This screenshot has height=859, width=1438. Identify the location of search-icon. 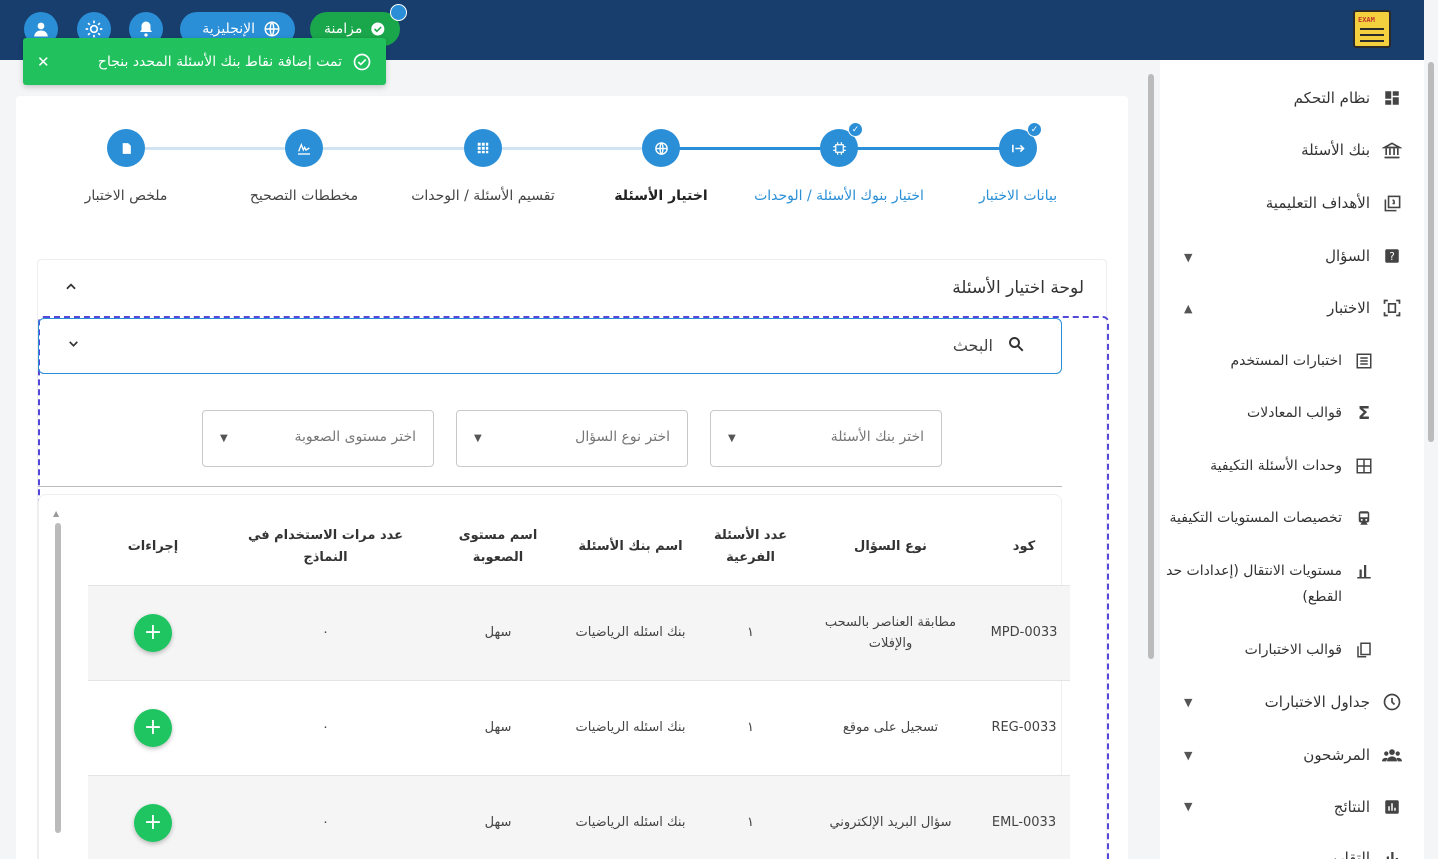
(1016, 346).